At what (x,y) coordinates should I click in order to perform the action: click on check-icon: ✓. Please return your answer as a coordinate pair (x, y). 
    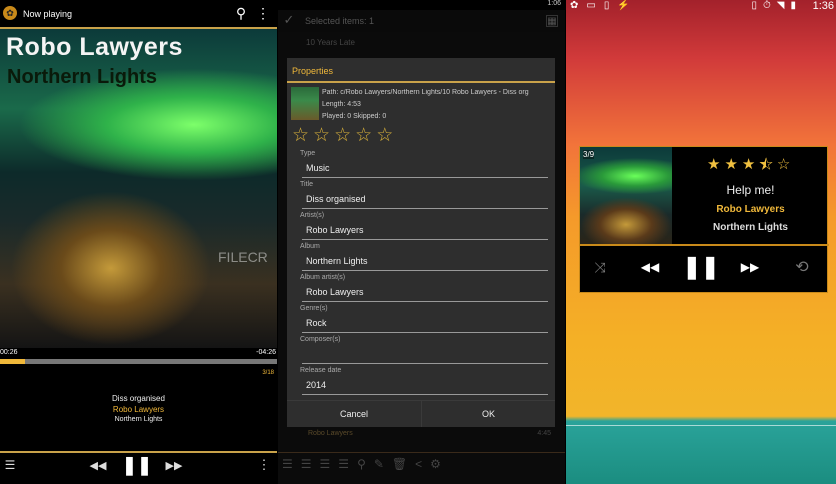
    Looking at the image, I should click on (289, 19).